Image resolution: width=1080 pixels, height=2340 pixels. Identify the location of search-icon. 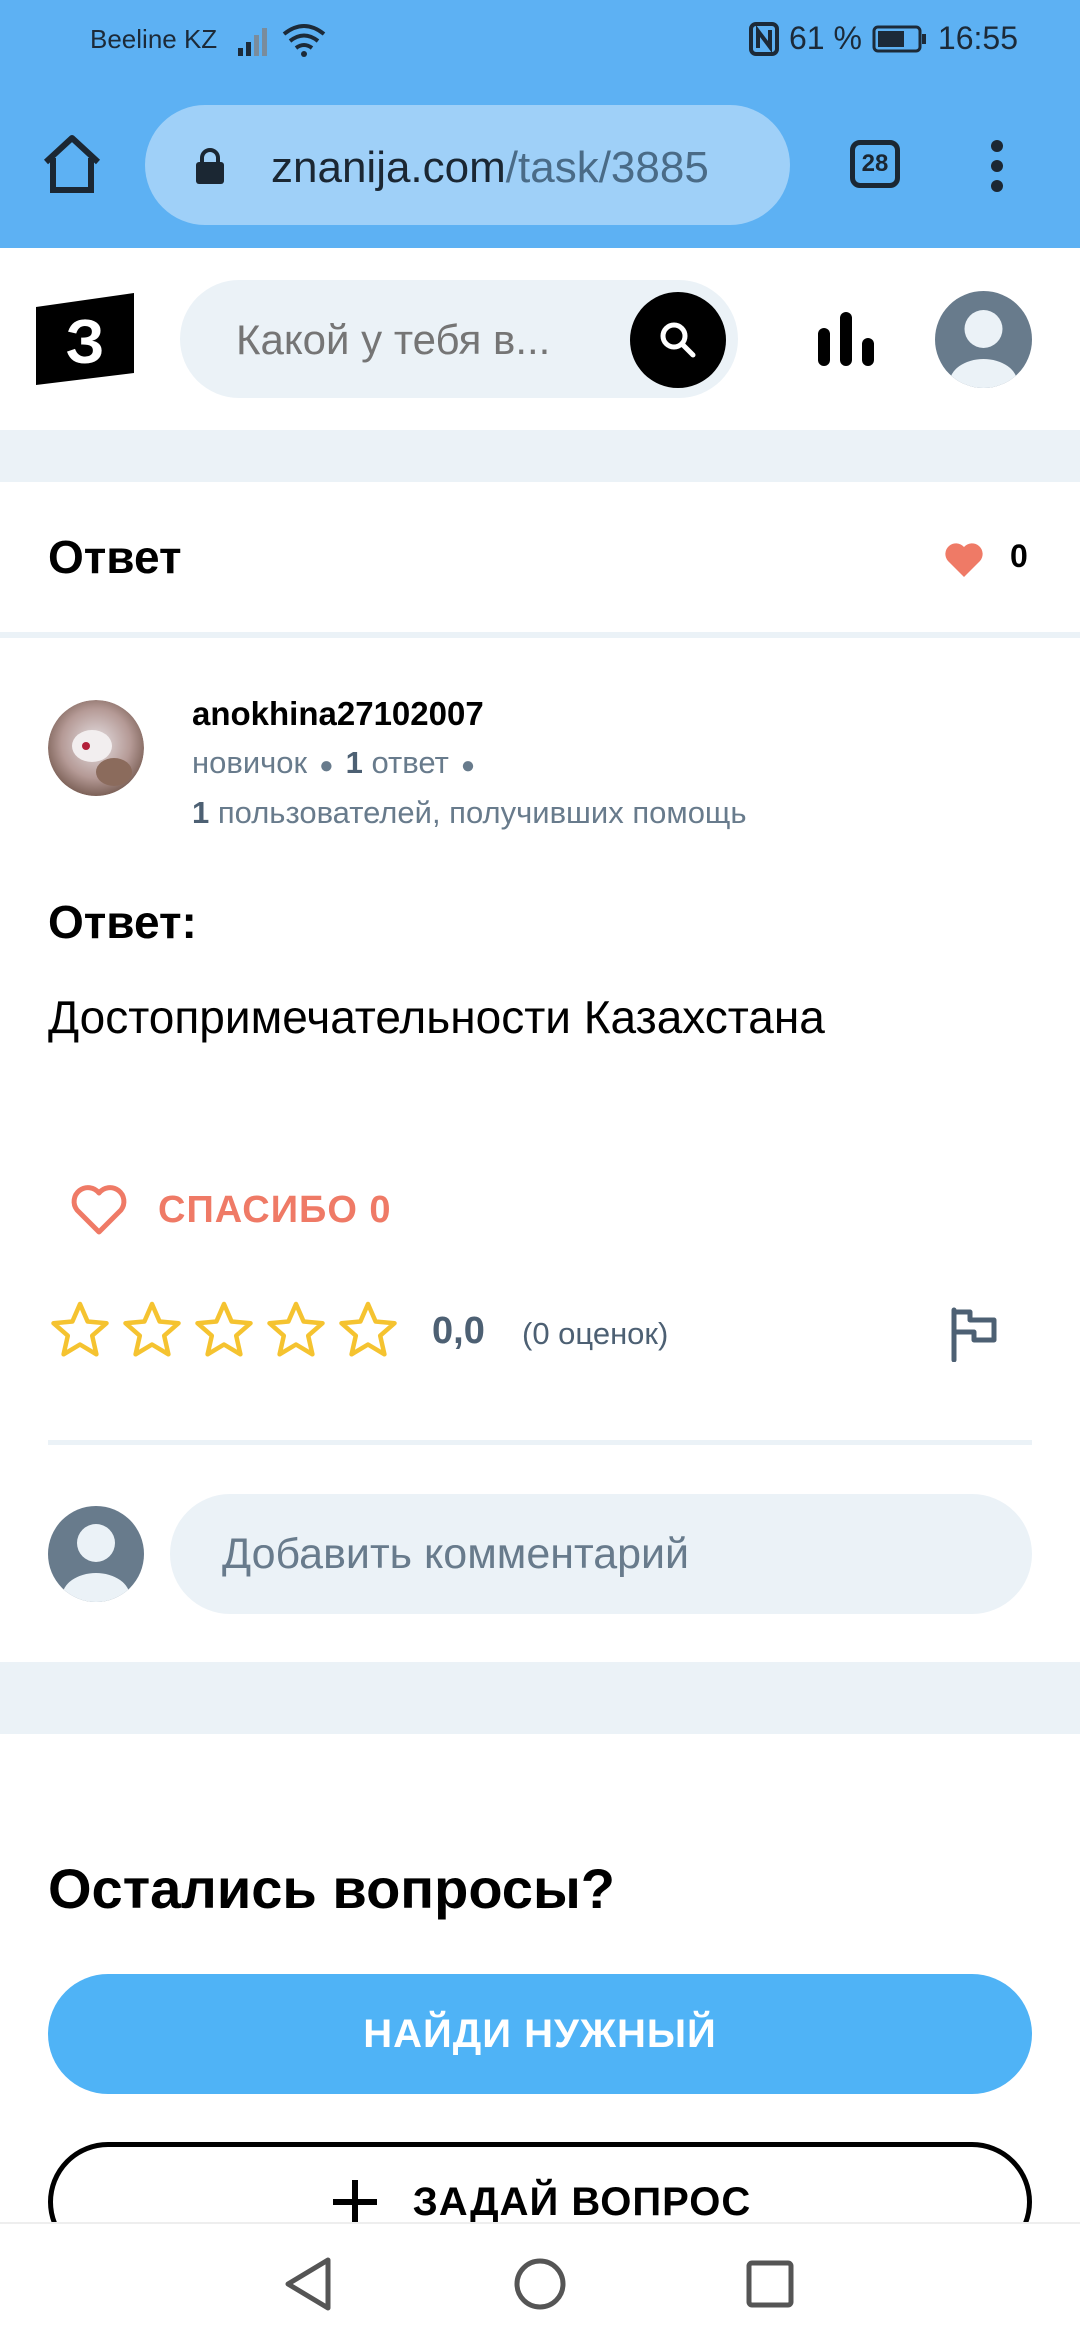
(678, 340).